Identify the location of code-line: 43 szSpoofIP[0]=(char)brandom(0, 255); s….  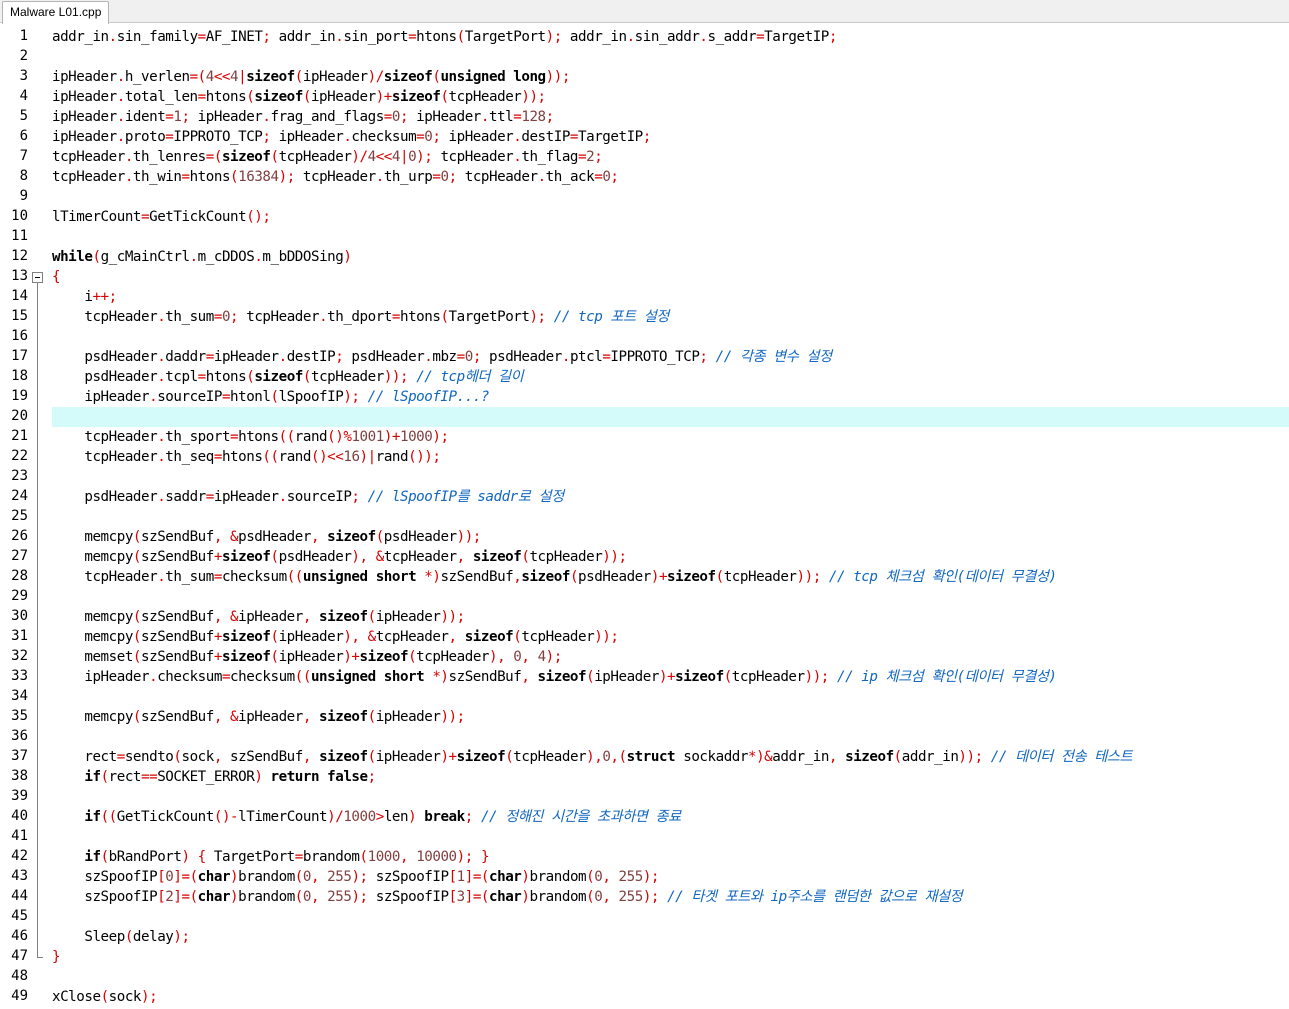
(644, 877).